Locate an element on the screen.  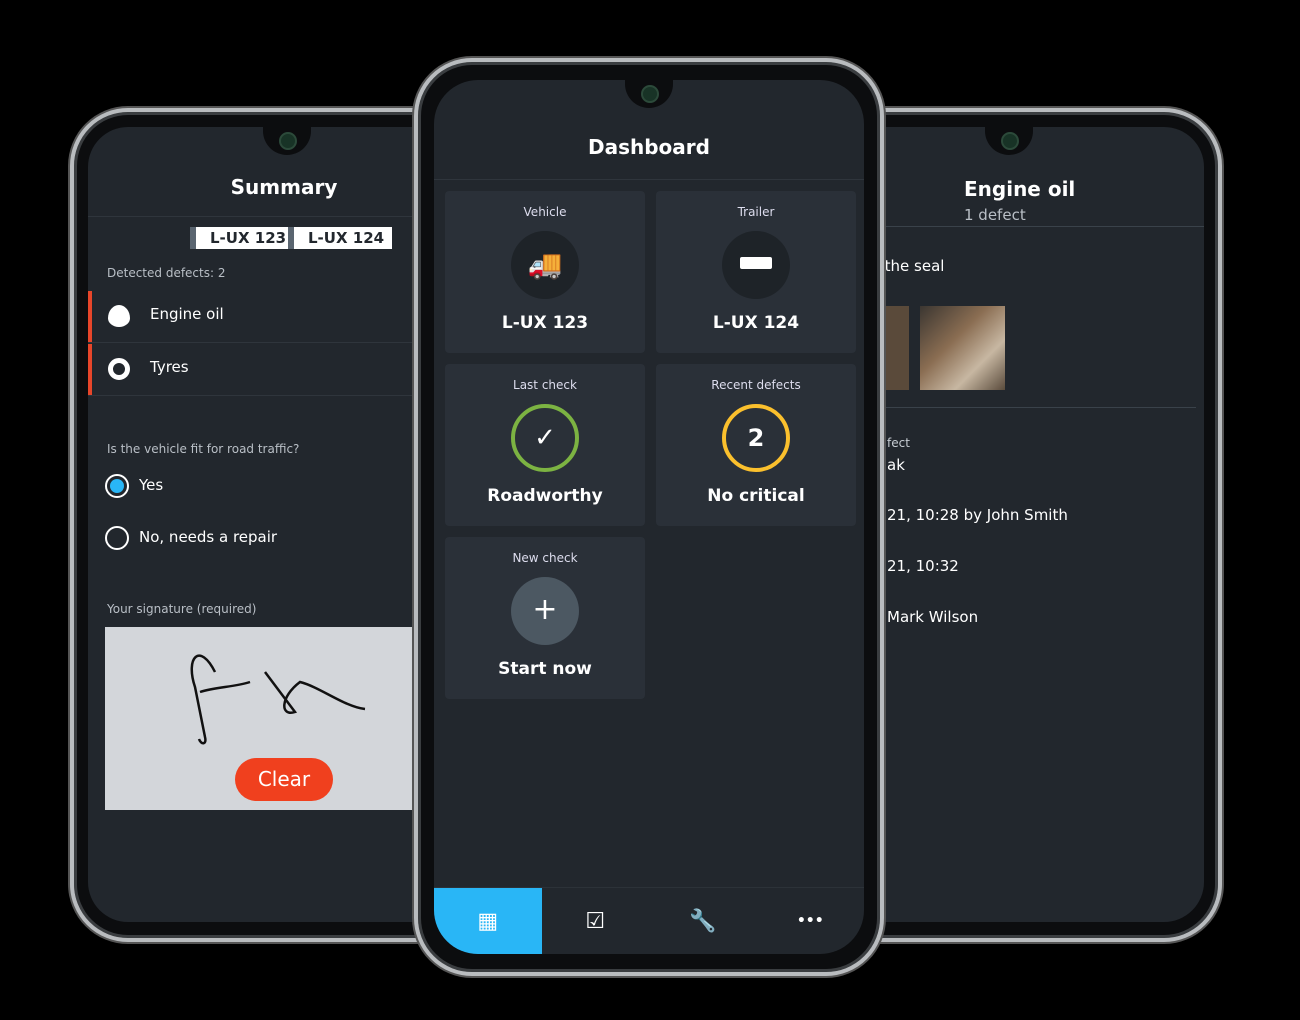
card-value: Roadworthy is located at coordinates (545, 496).